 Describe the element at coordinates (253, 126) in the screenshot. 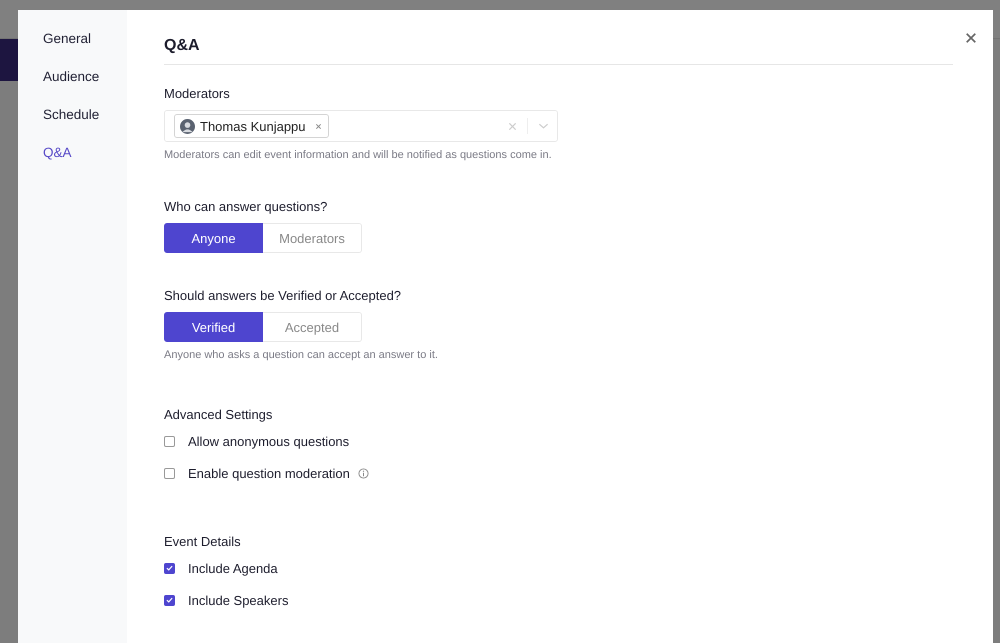

I see `user-name: Thomas Kunjappu` at that location.